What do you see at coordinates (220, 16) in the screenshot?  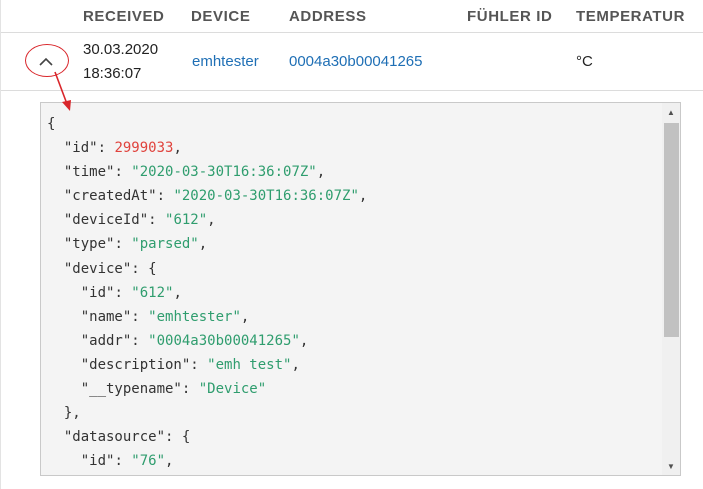 I see `column-header-device: DEVICE` at bounding box center [220, 16].